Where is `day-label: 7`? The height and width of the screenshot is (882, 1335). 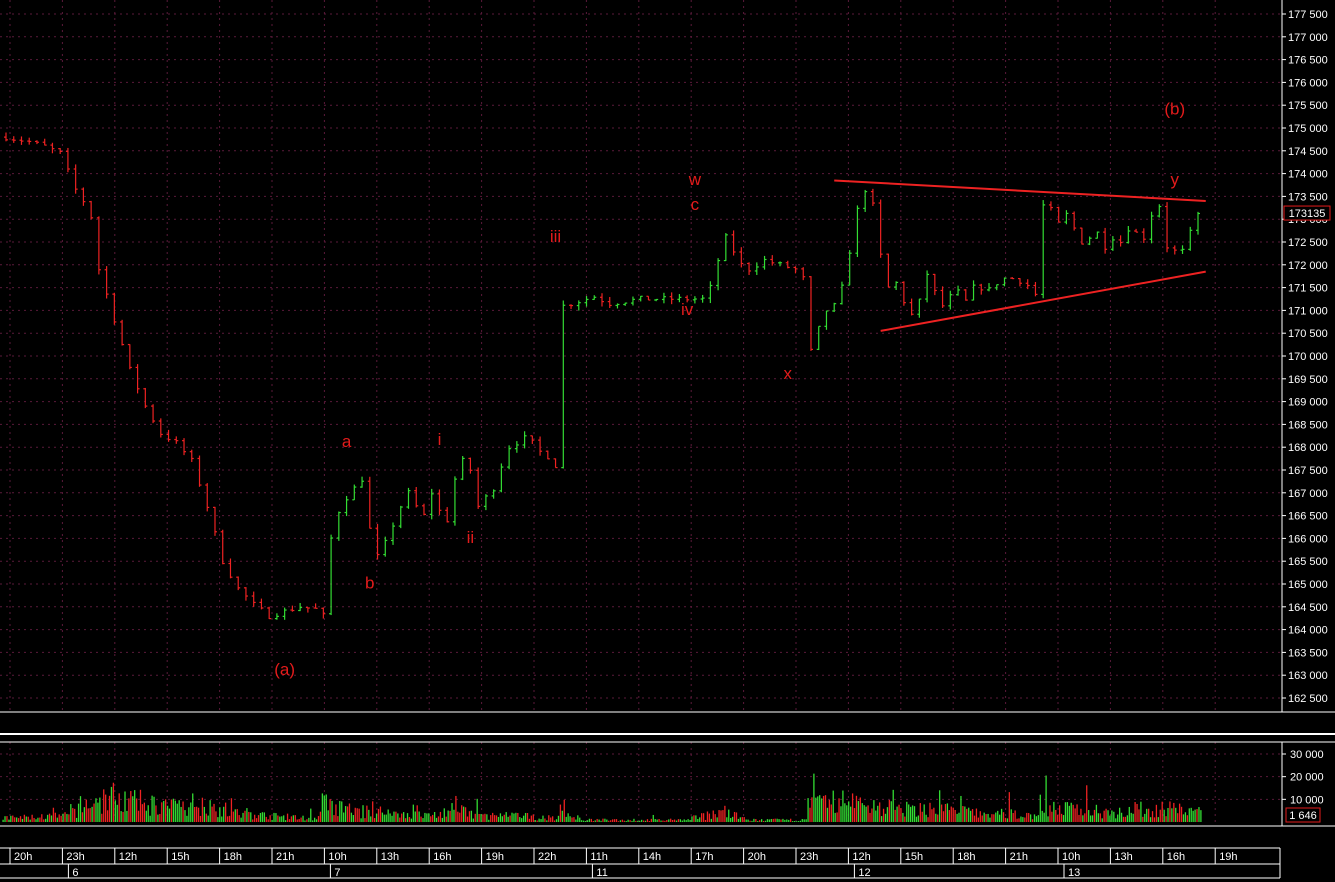
day-label: 7 is located at coordinates (337, 873).